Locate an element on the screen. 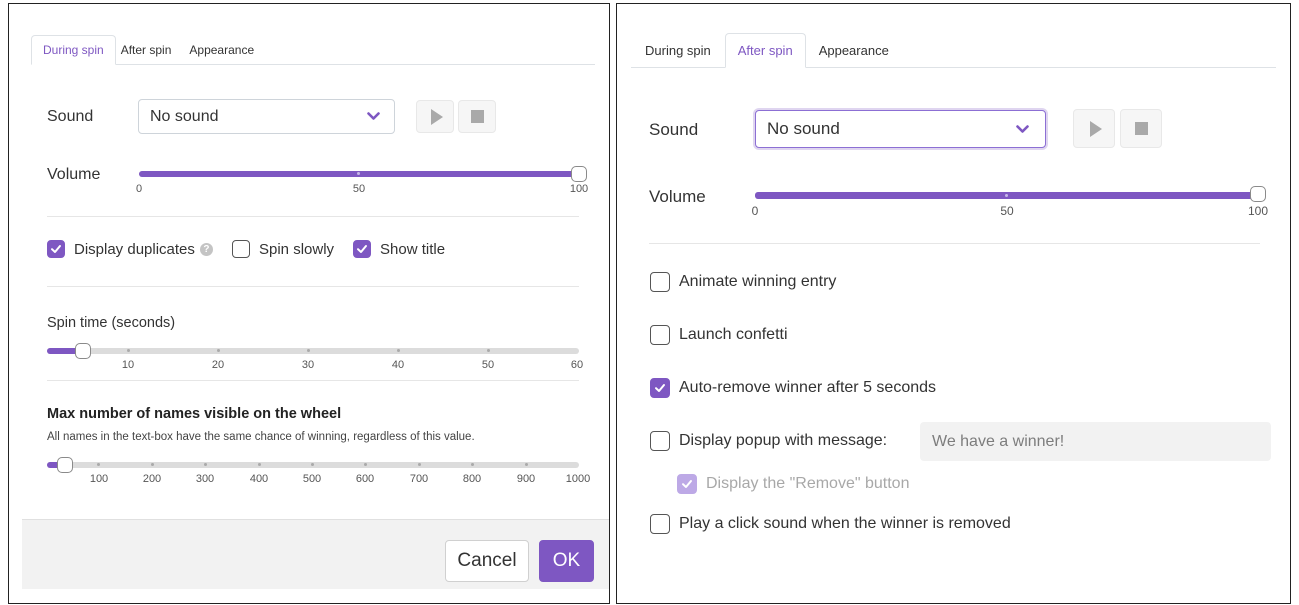 This screenshot has height=605, width=1299. volume-tick-label: 50 is located at coordinates (359, 189).